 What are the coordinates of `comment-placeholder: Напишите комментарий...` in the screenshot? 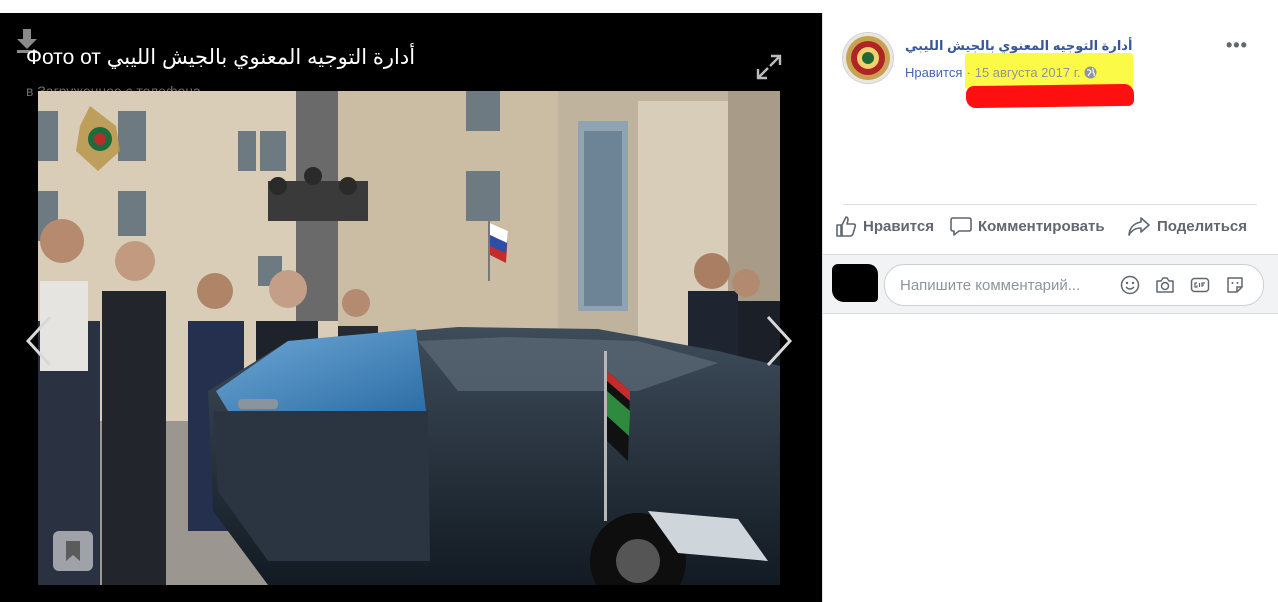 It's located at (990, 285).